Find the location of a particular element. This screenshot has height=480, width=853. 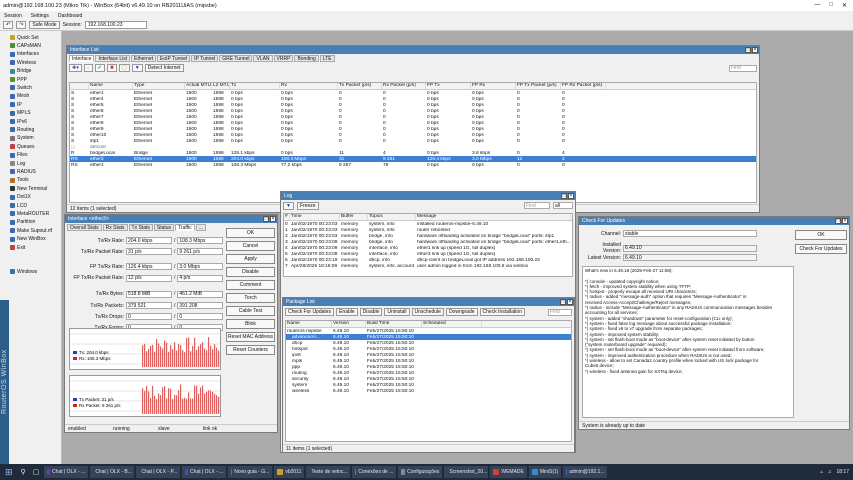

sidebar-item-log: Log is located at coordinates (17, 163).